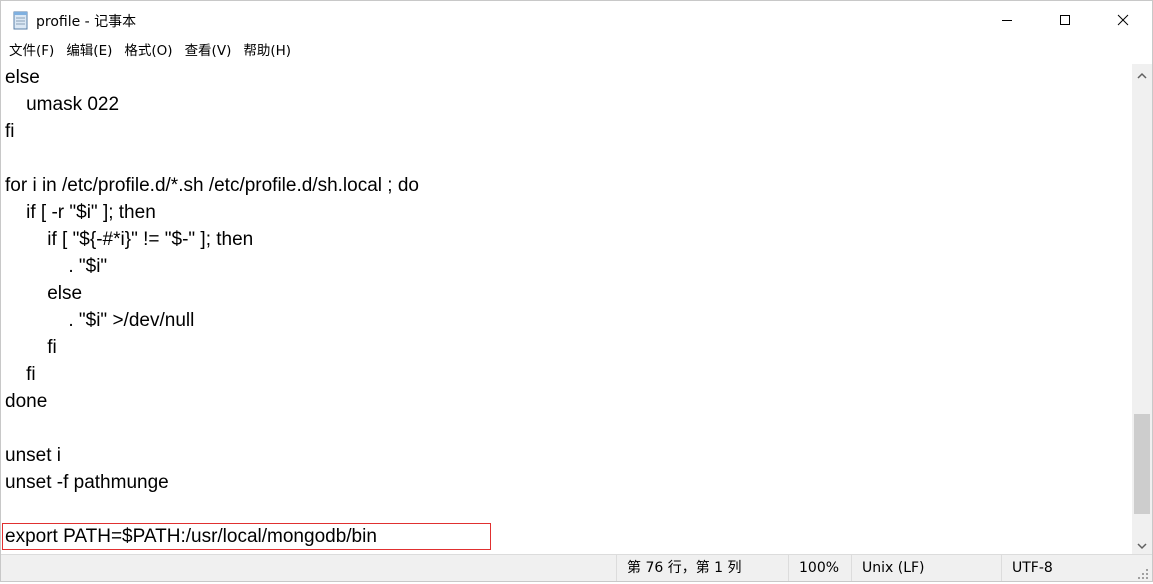  Describe the element at coordinates (246, 536) in the screenshot. I see `highlight-box` at that location.